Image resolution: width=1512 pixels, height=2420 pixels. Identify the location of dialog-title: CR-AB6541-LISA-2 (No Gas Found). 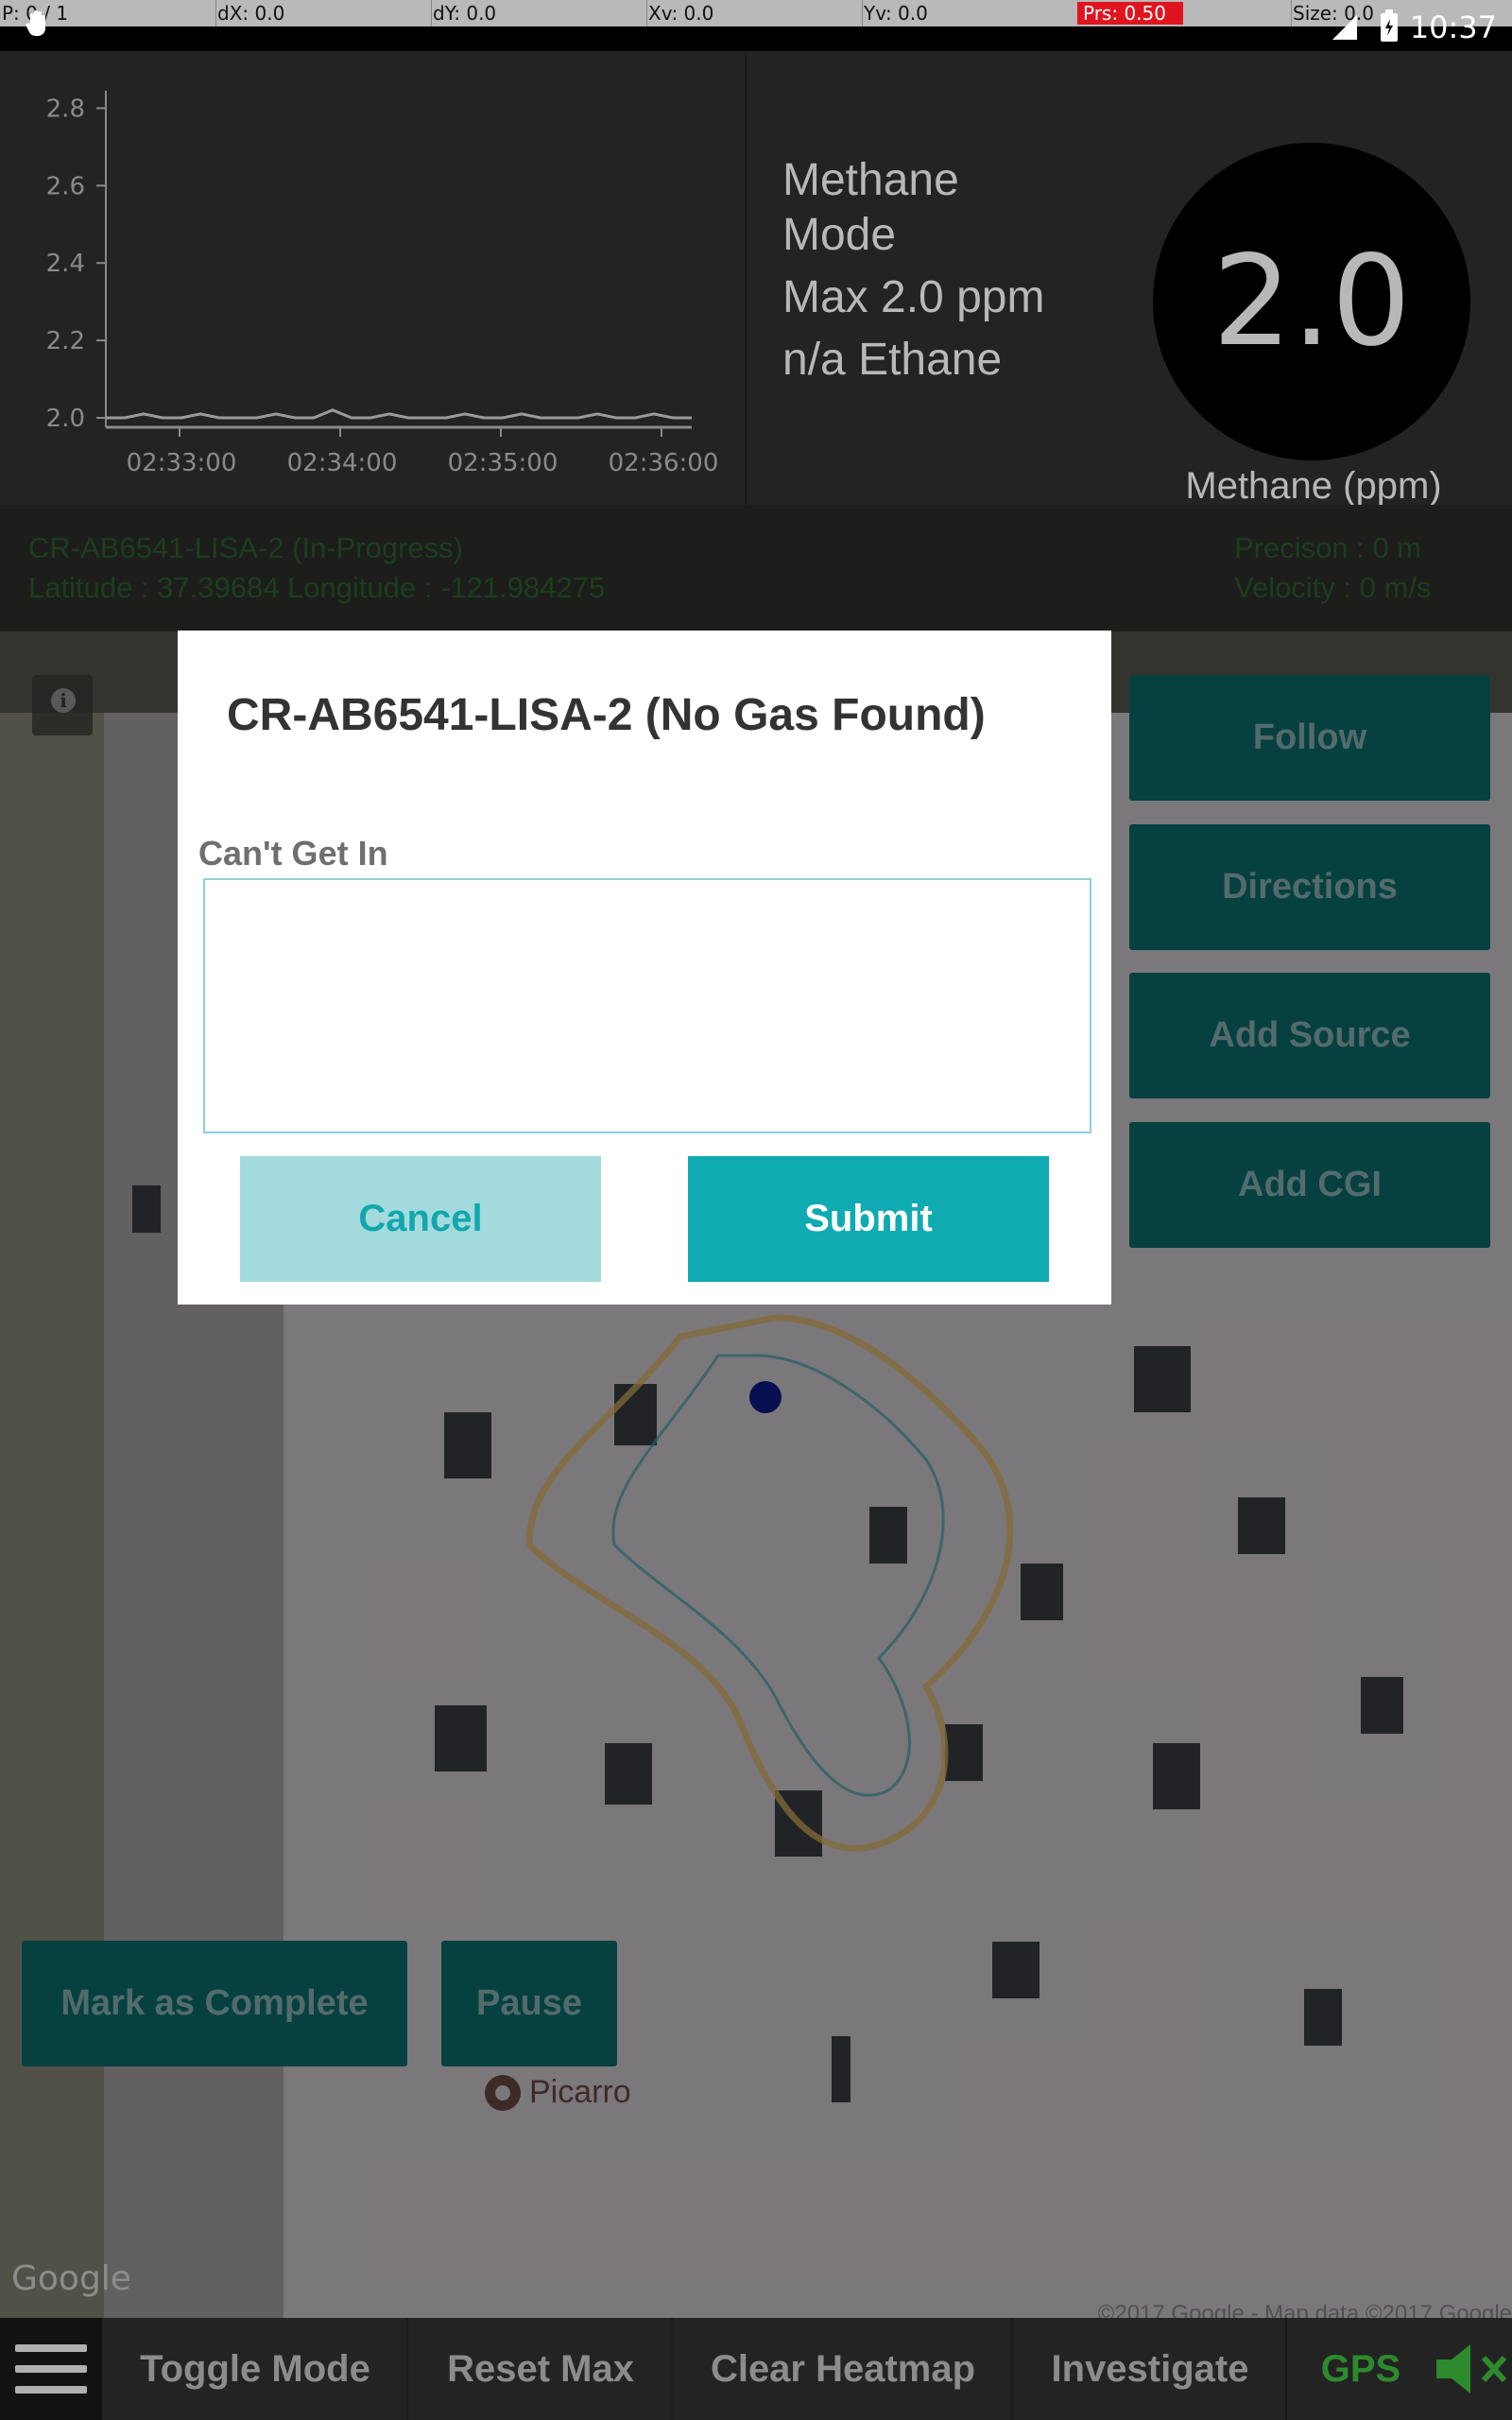
(606, 715).